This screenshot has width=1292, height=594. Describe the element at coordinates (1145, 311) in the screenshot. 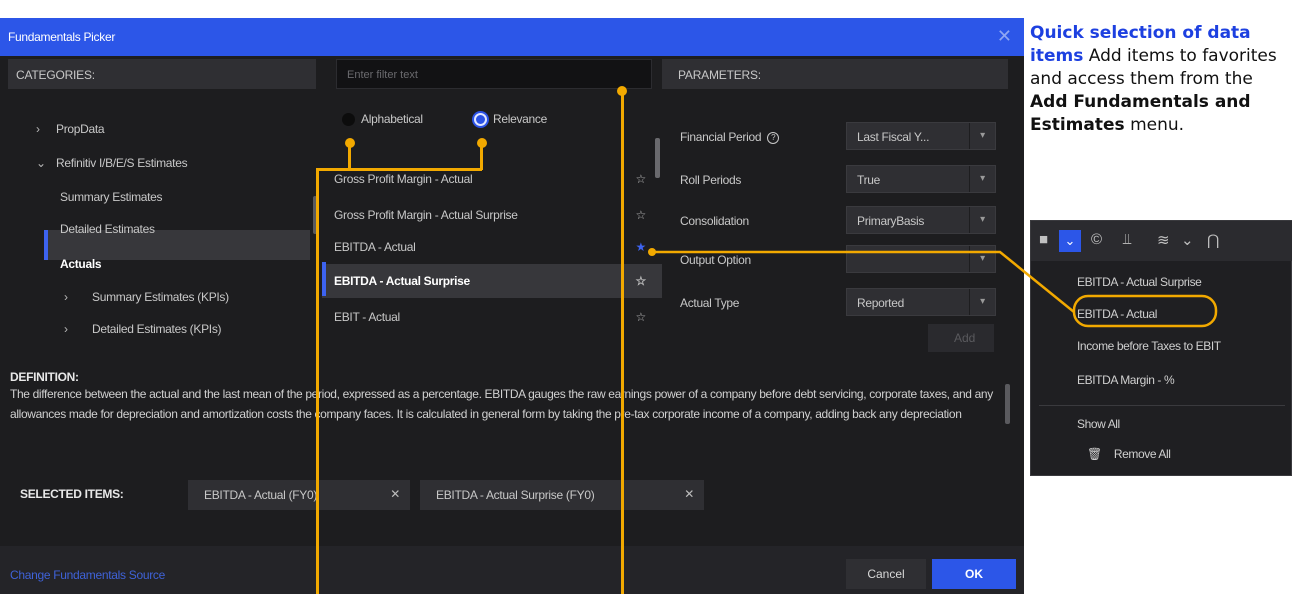

I see `annotation-highlight-oval` at that location.